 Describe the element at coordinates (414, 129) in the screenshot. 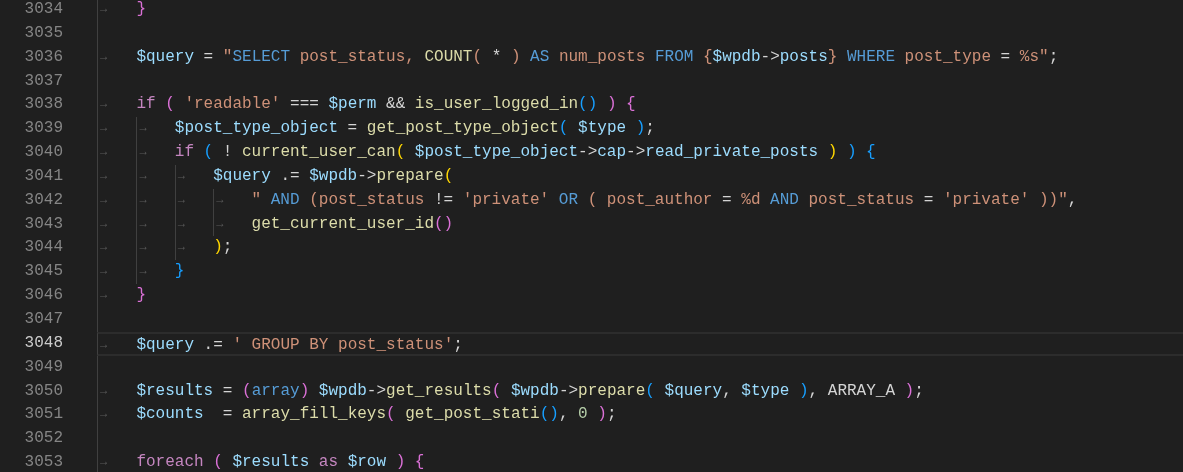

I see `code-line: $post_type_object = get_post_type_object( $type );` at that location.